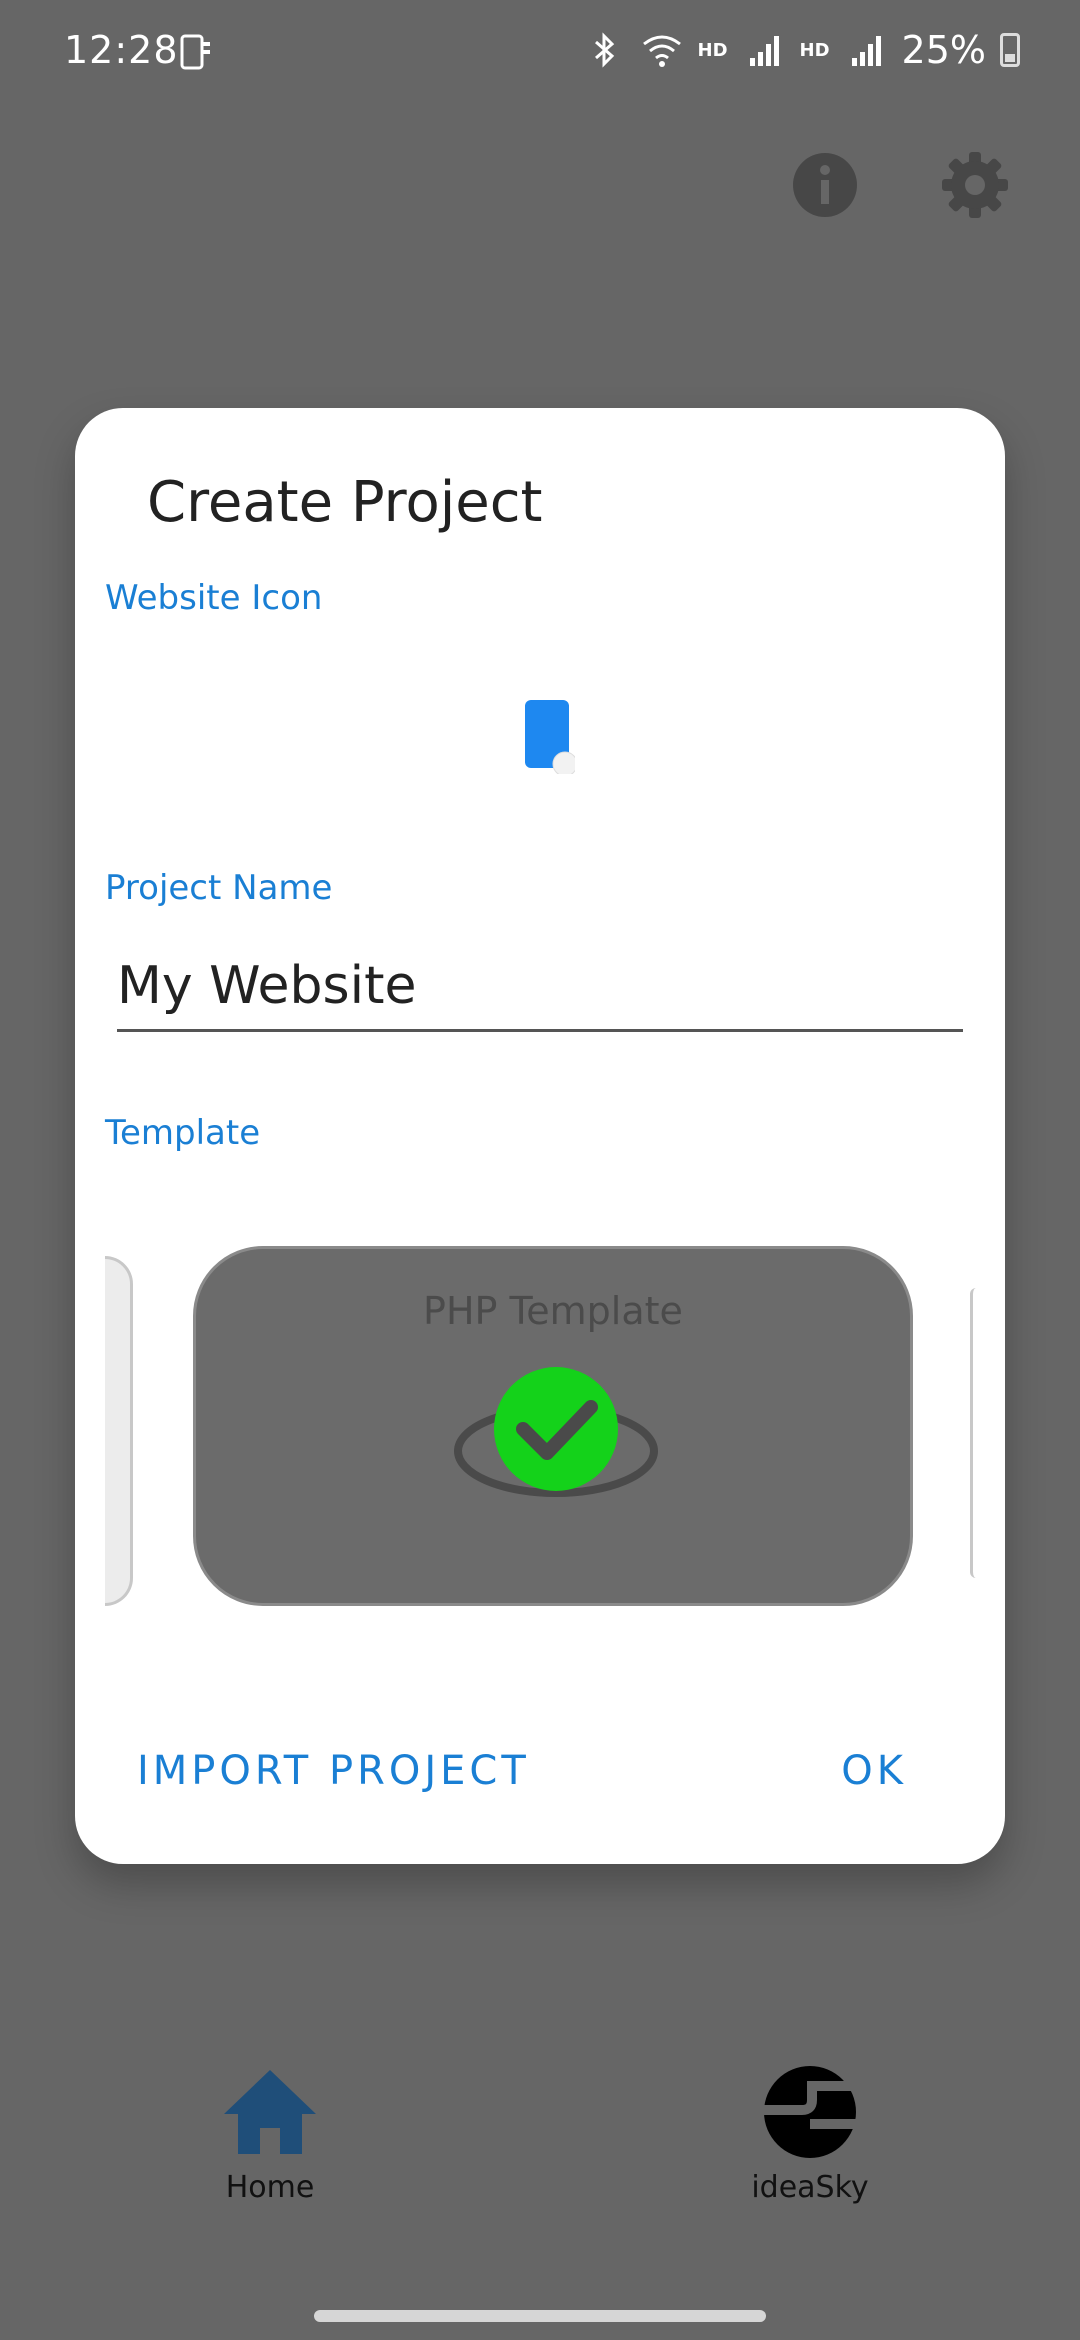  Describe the element at coordinates (270, 2112) in the screenshot. I see `home-icon` at that location.